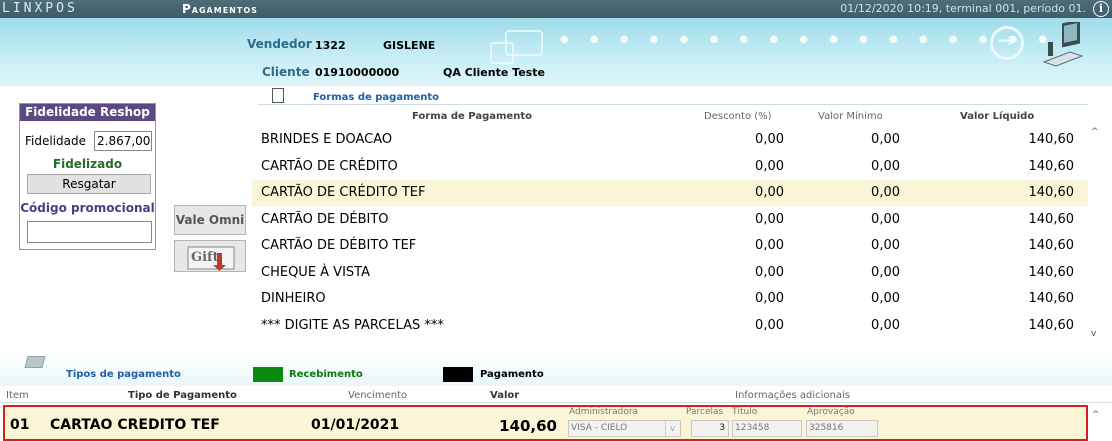 The image size is (1112, 441). What do you see at coordinates (842, 428) in the screenshot?
I see `aprovacao-field: 325816` at bounding box center [842, 428].